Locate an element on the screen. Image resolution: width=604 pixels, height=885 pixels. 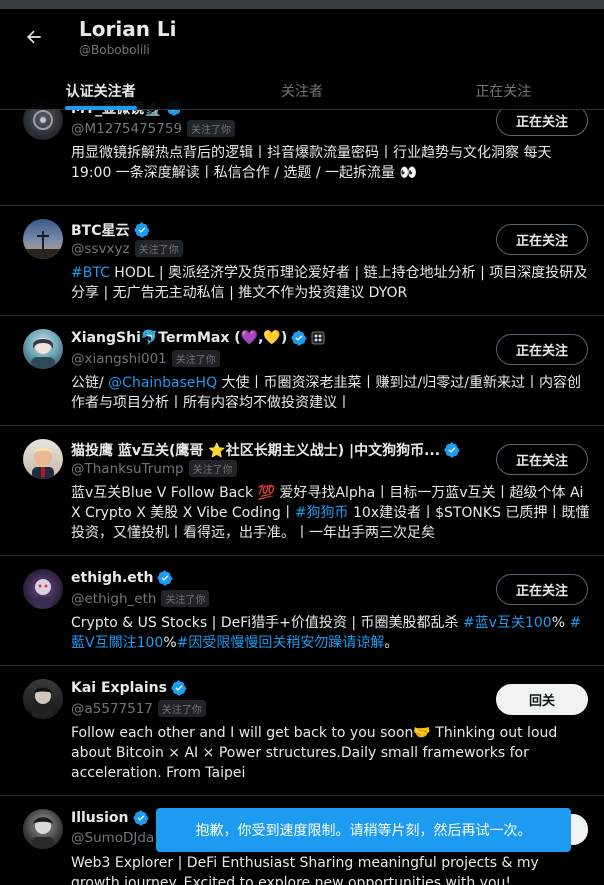
tab-verified-followers: 认证关注者 is located at coordinates (100, 90).